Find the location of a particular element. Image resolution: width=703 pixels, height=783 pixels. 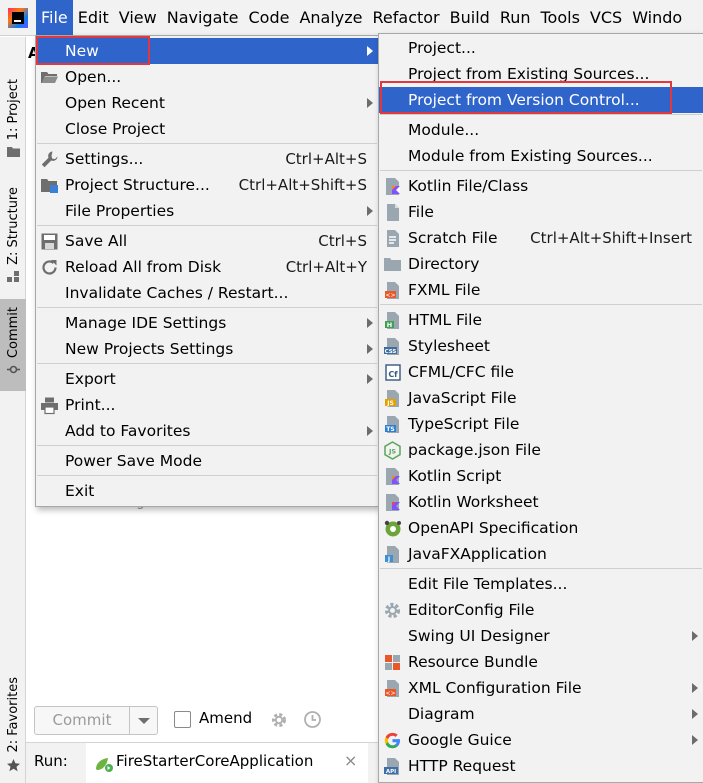

menu-item-power-save-mode: Power Save Mode is located at coordinates (207, 461).